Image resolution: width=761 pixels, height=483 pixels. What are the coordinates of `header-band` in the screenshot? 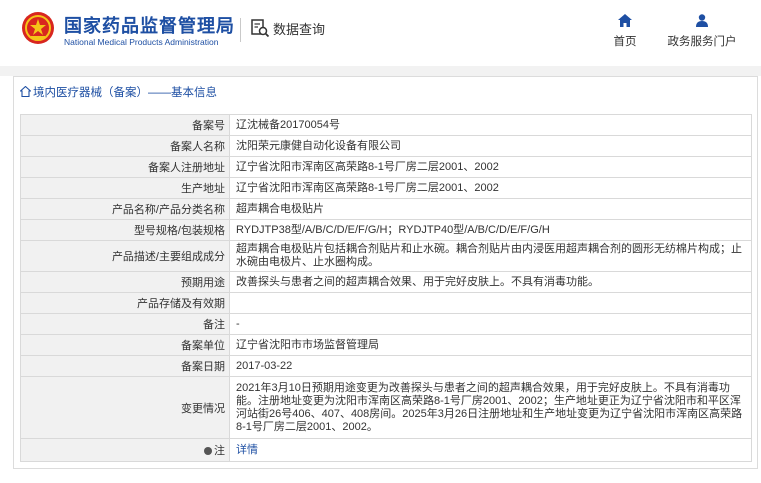 It's located at (380, 71).